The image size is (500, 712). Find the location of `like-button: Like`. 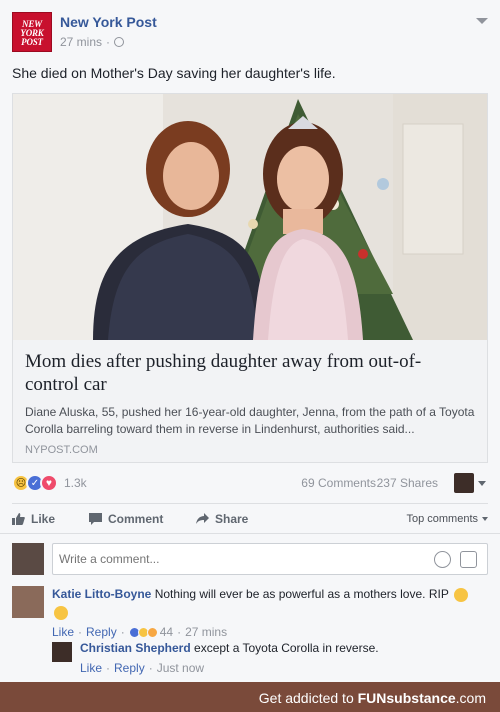

like-button: Like is located at coordinates (33, 519).